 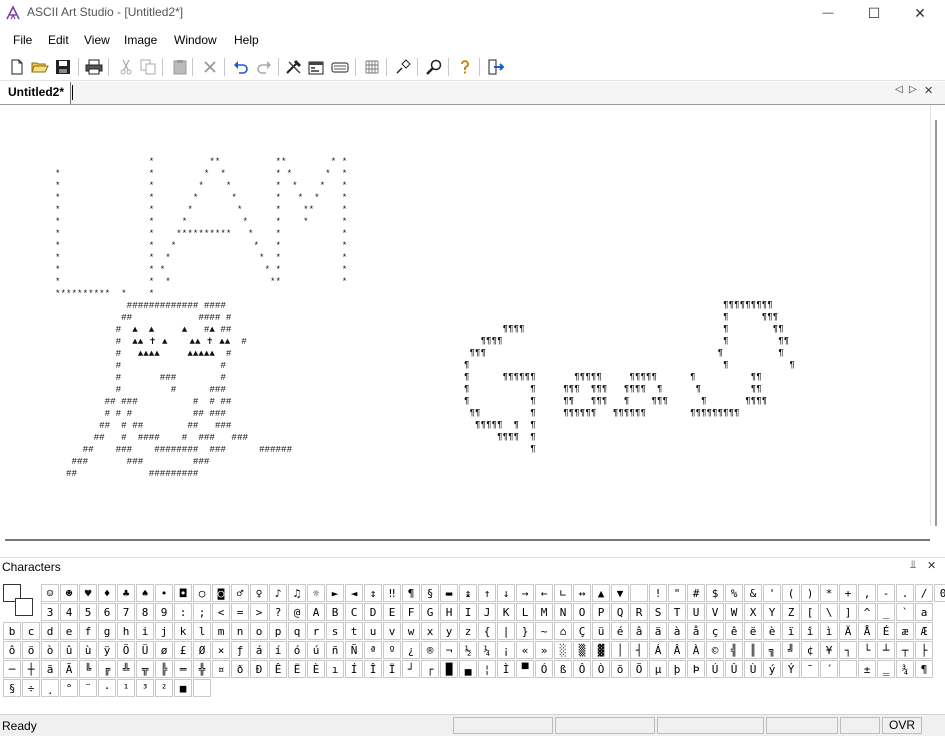 What do you see at coordinates (180, 67) in the screenshot?
I see `paste-button` at bounding box center [180, 67].